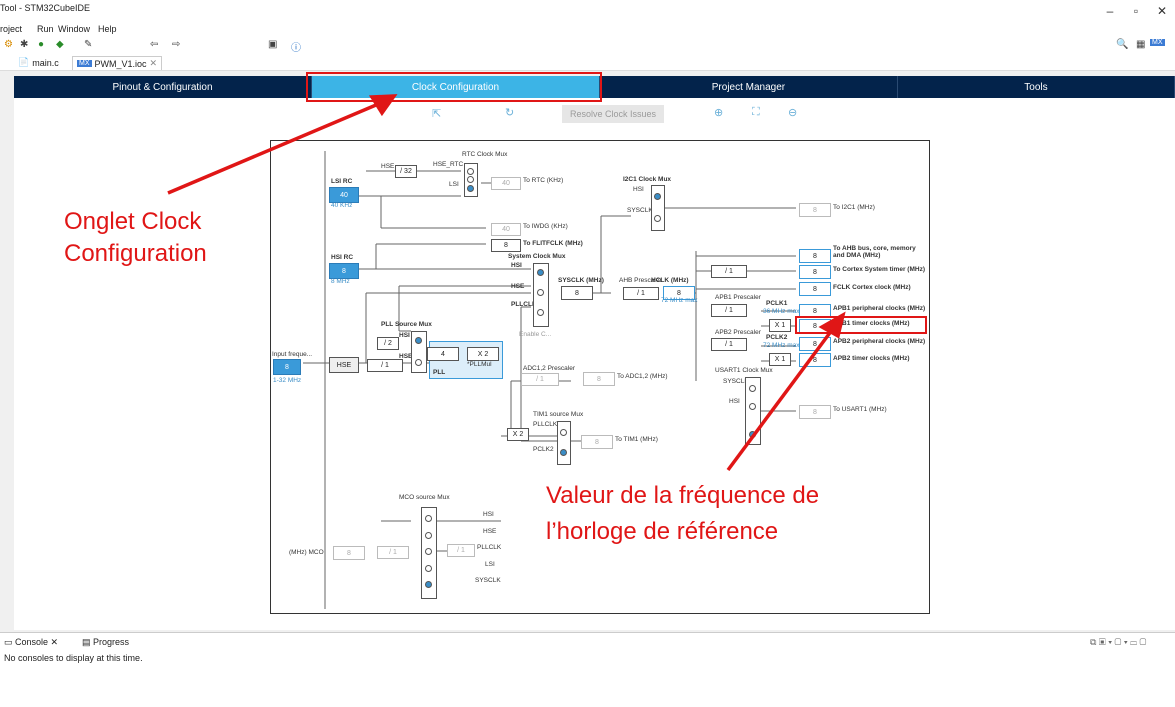 The height and width of the screenshot is (707, 1175). What do you see at coordinates (135, 238) in the screenshot?
I see `annotation-clock-tab: Onglet Clock Configuration` at bounding box center [135, 238].